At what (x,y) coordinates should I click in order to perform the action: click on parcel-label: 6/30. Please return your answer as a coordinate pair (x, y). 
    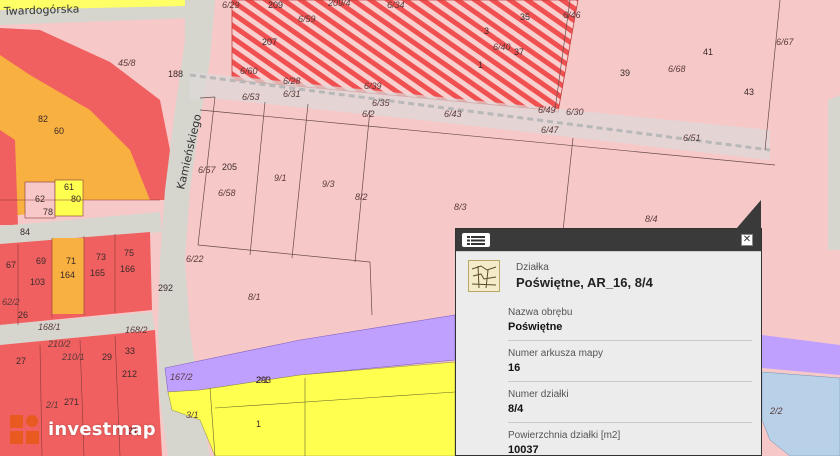
    Looking at the image, I should click on (575, 112).